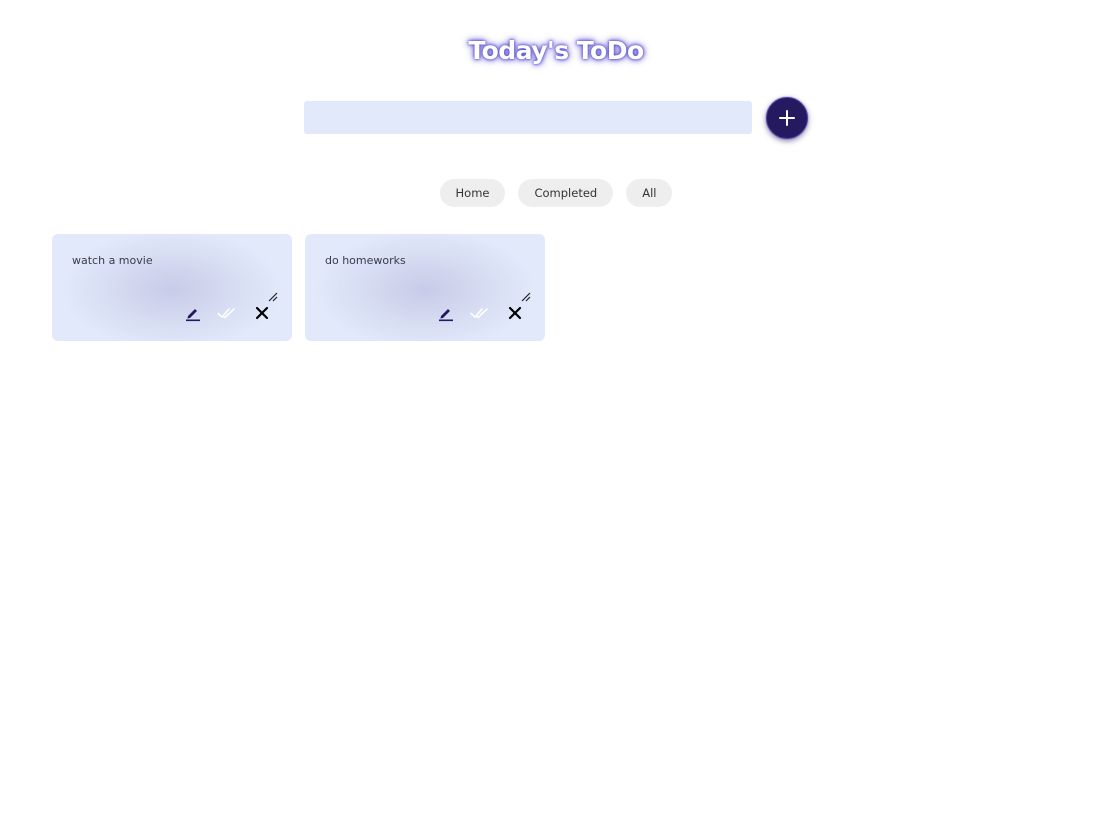 This screenshot has width=1112, height=839. I want to click on todo-card: do homeworks, so click(425, 287).